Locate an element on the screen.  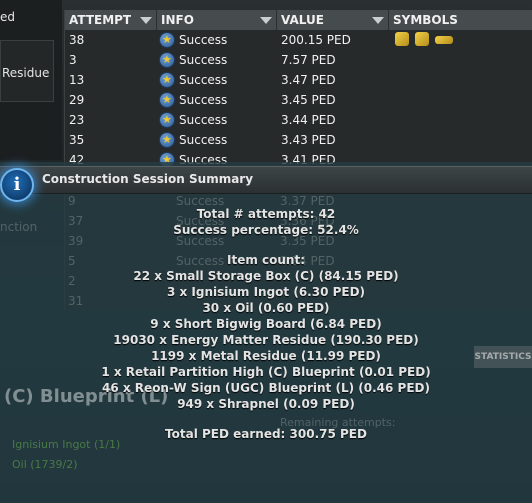
table-row: 23 Success 3.44 PED is located at coordinates (298, 120).